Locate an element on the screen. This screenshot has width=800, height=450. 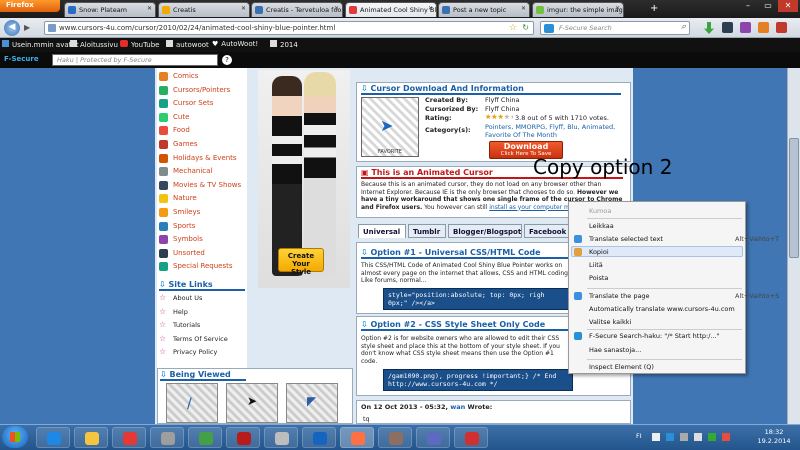
context-menu-item: Liitä is located at coordinates (596, 265).